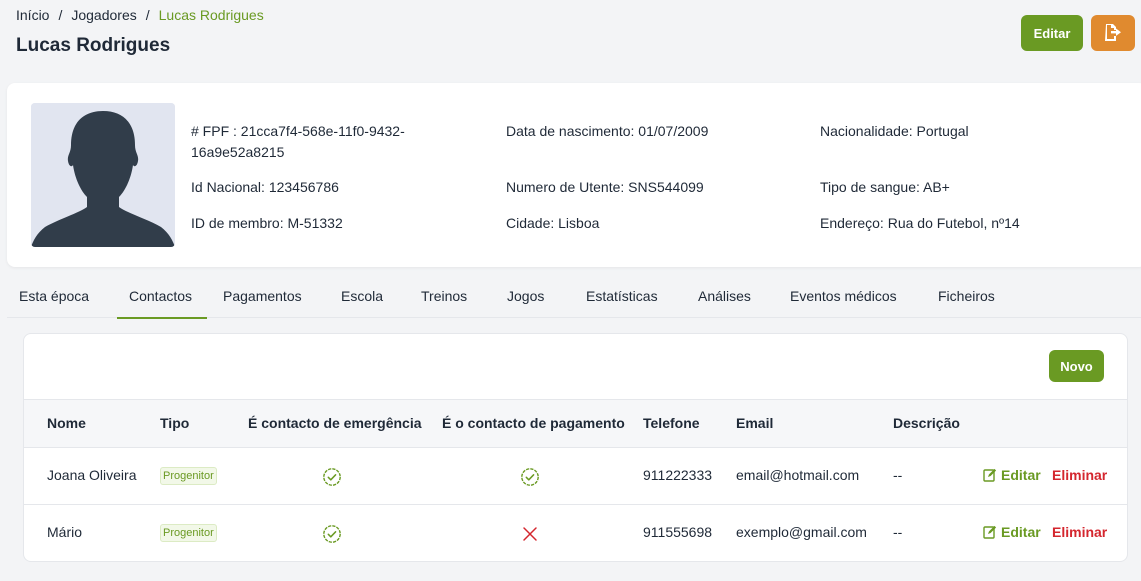  What do you see at coordinates (754, 423) in the screenshot?
I see `column-header-email: Email` at bounding box center [754, 423].